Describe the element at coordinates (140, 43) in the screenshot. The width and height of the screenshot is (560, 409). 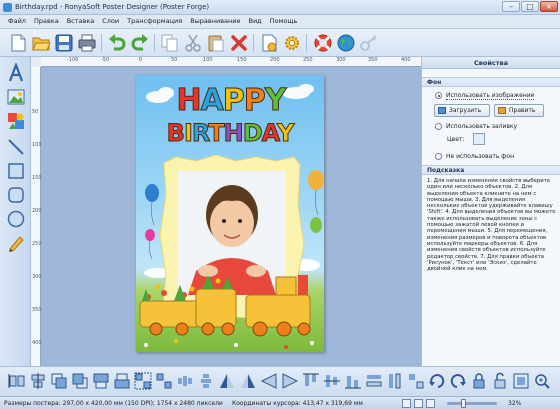
I see `redo-icon` at that location.